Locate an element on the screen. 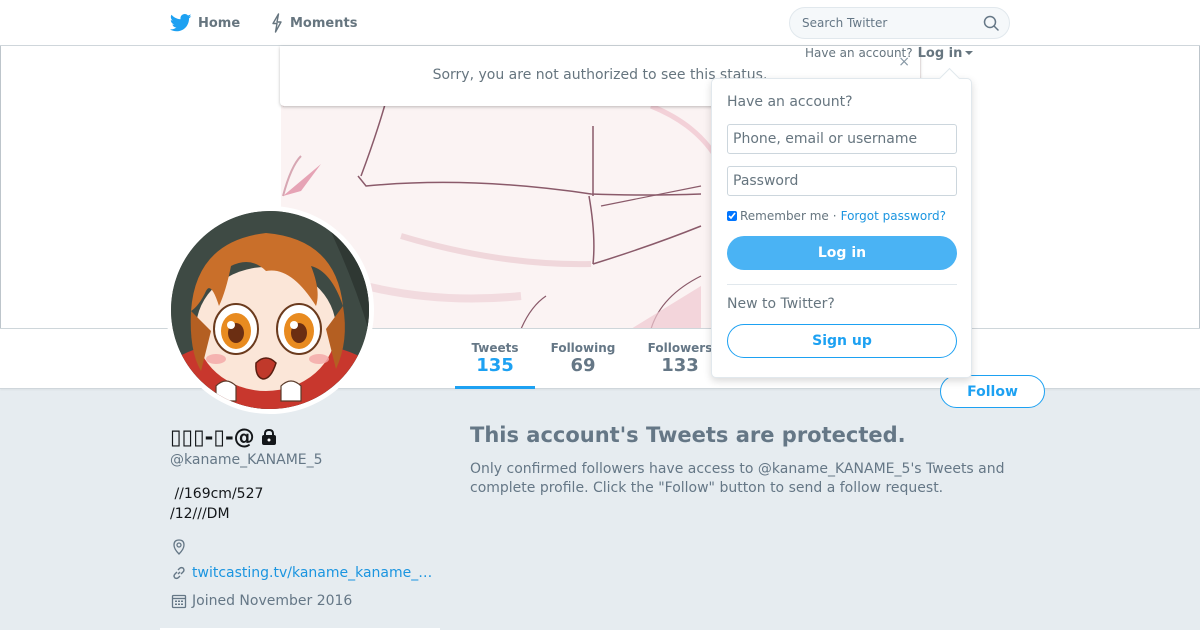 This screenshot has width=1200, height=630. caret-down-icon is located at coordinates (969, 52).